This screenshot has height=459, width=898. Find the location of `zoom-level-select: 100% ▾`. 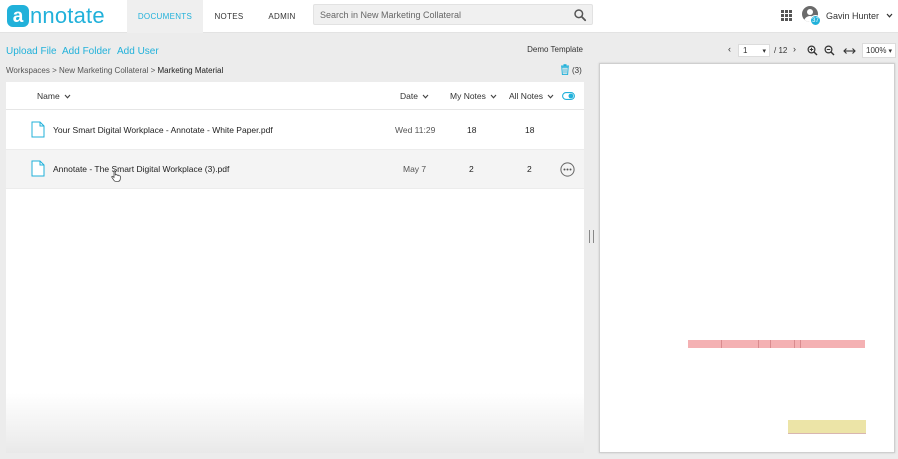

zoom-level-select: 100% ▾ is located at coordinates (879, 50).